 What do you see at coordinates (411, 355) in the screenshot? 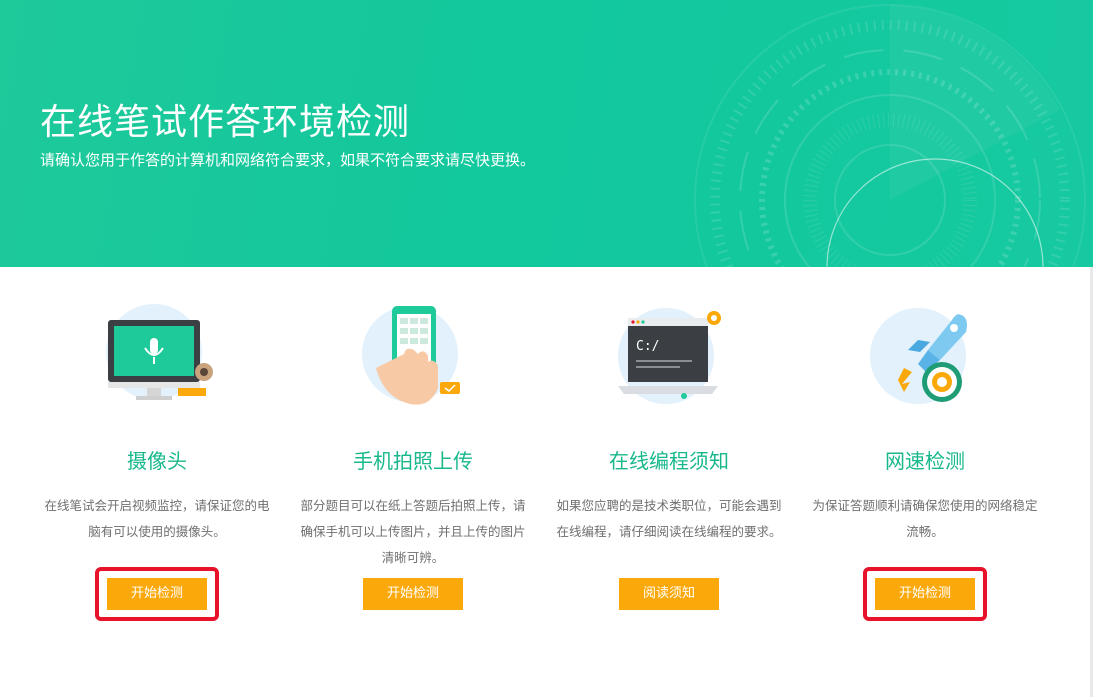
I see `phone-photo-icon` at bounding box center [411, 355].